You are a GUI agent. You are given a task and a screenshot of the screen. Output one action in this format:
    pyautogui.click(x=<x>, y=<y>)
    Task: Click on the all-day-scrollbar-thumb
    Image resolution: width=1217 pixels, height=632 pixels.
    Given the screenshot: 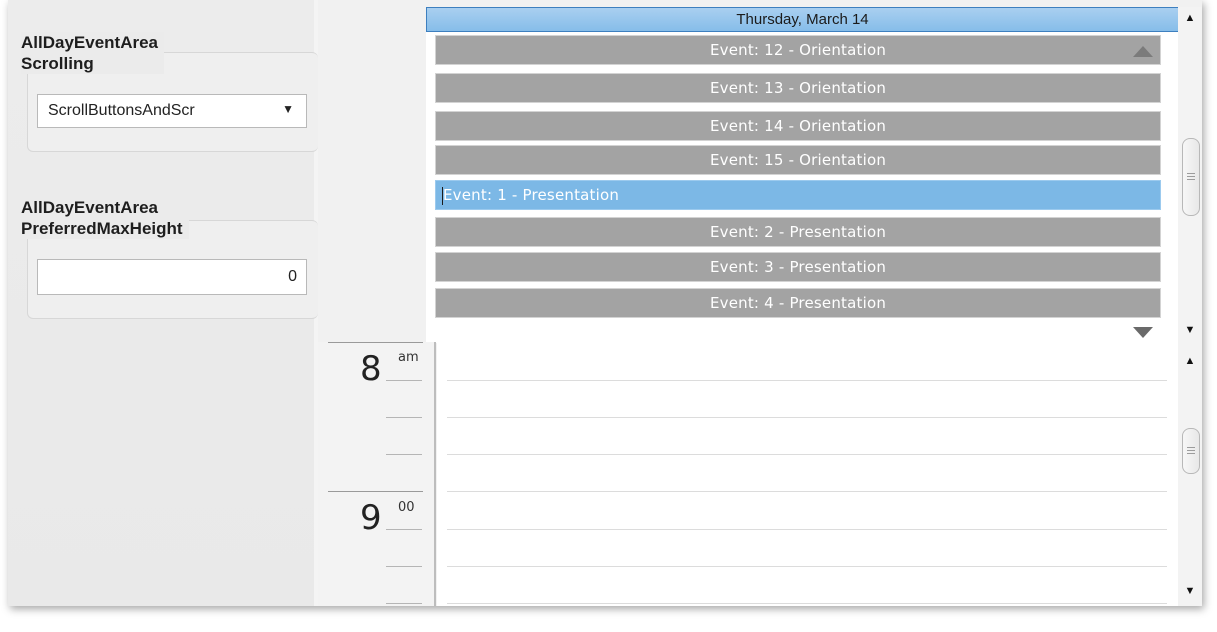 What is the action you would take?
    pyautogui.click(x=1191, y=177)
    